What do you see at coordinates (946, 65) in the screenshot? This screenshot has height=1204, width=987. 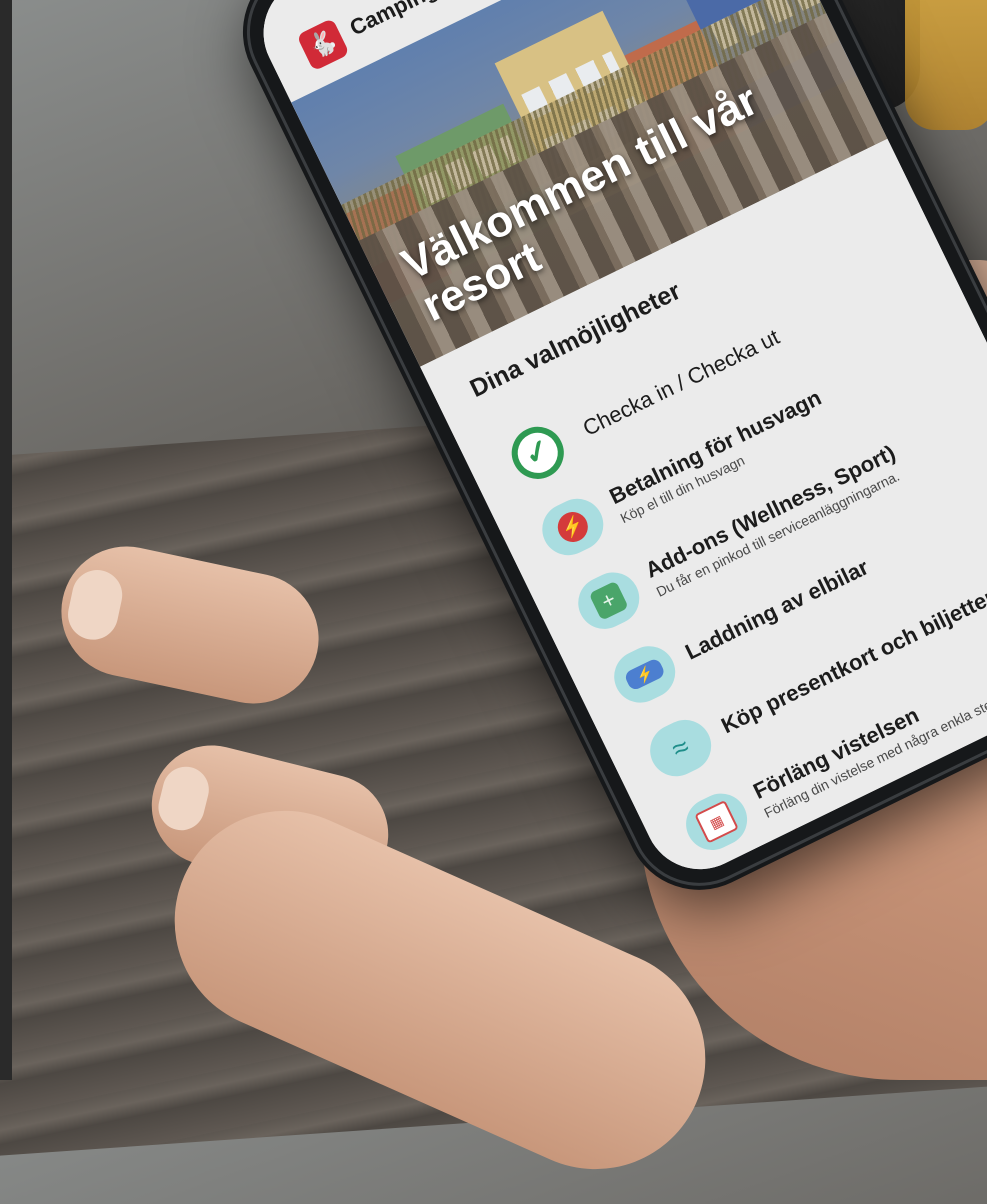 I see `beer-glass-background` at bounding box center [946, 65].